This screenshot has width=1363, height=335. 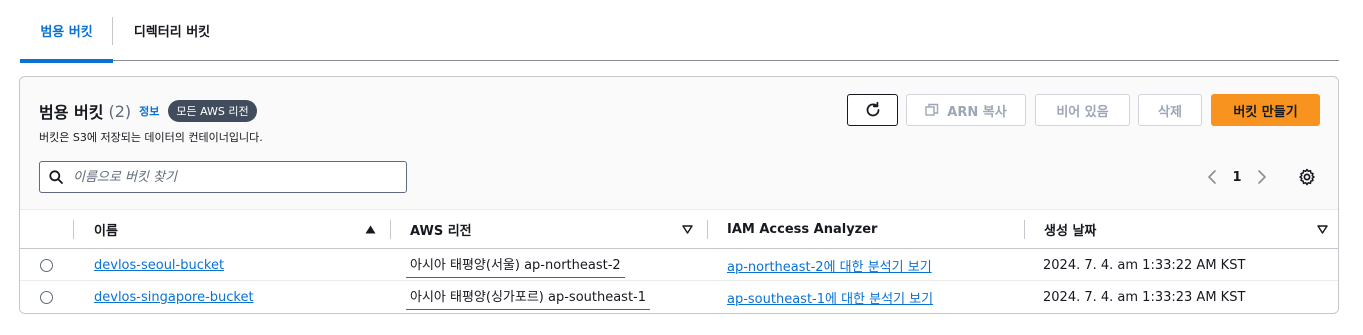 I want to click on analyzer-cell: ap-northeast-2에 대한 분석기 보기, so click(x=829, y=265).